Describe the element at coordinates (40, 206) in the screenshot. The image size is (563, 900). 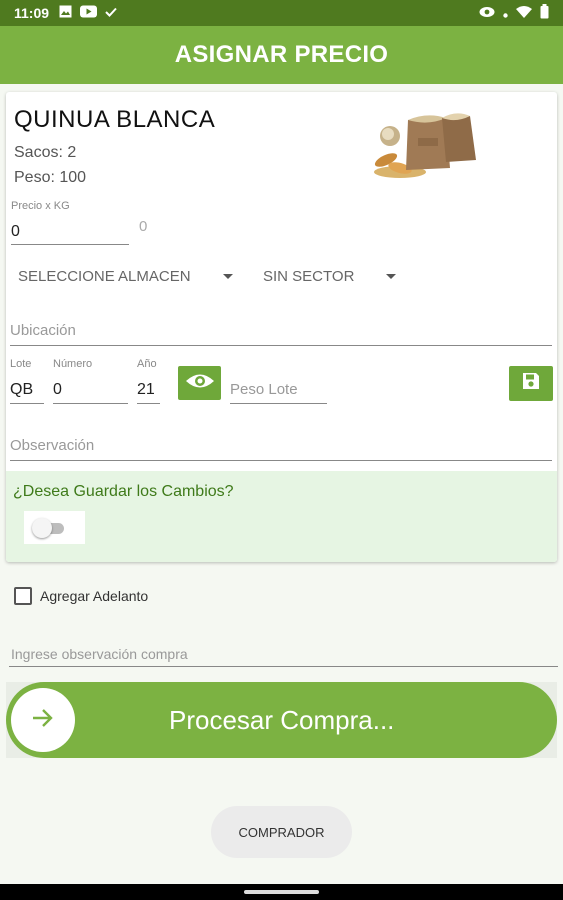
I see `precio-label: Precio x KG` at that location.